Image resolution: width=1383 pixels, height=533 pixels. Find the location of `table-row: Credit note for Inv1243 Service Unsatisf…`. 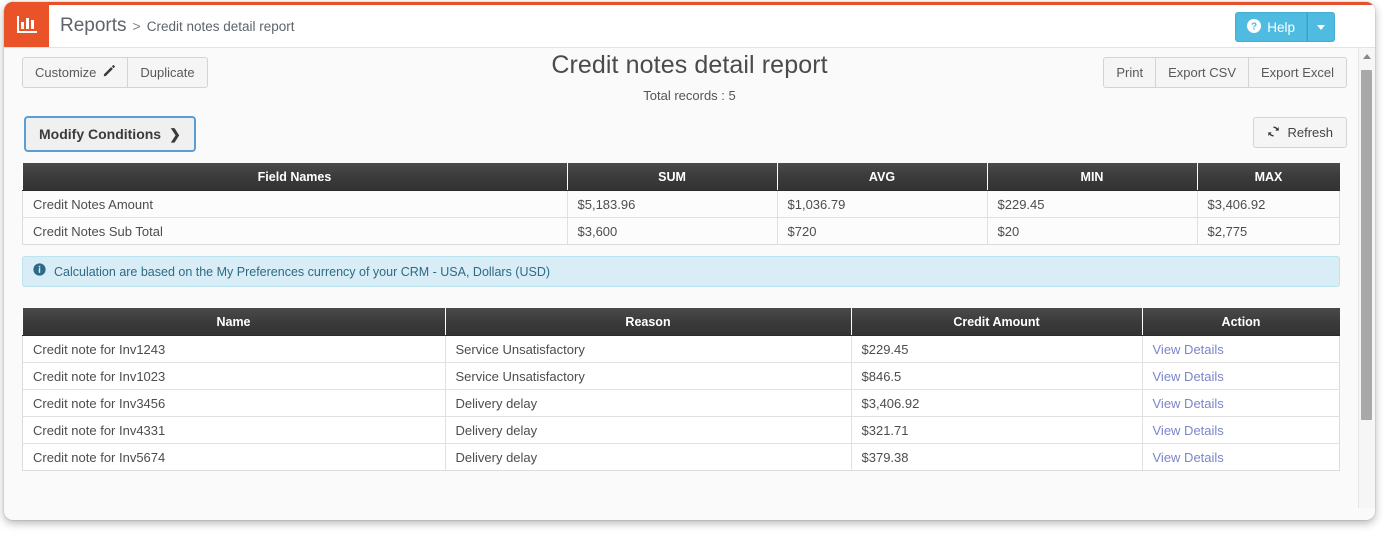

table-row: Credit note for Inv1243 Service Unsatisf… is located at coordinates (681, 349).